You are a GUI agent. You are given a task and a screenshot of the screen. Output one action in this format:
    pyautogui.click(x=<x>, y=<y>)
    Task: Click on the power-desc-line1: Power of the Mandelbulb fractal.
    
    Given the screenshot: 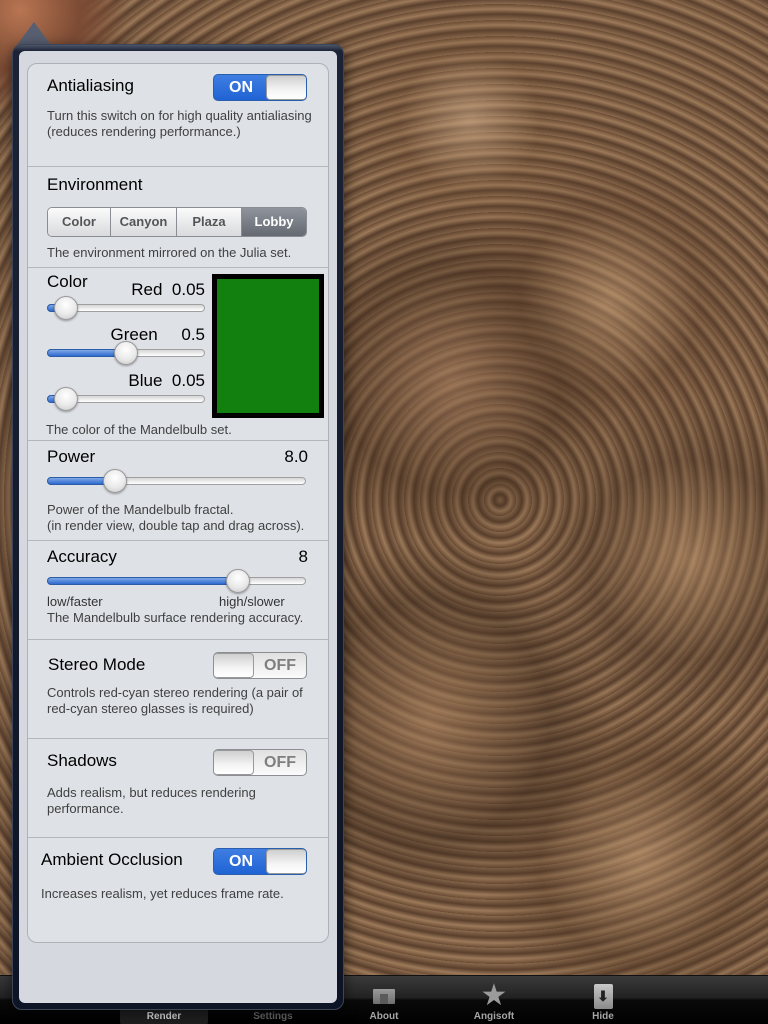 What is the action you would take?
    pyautogui.click(x=140, y=509)
    